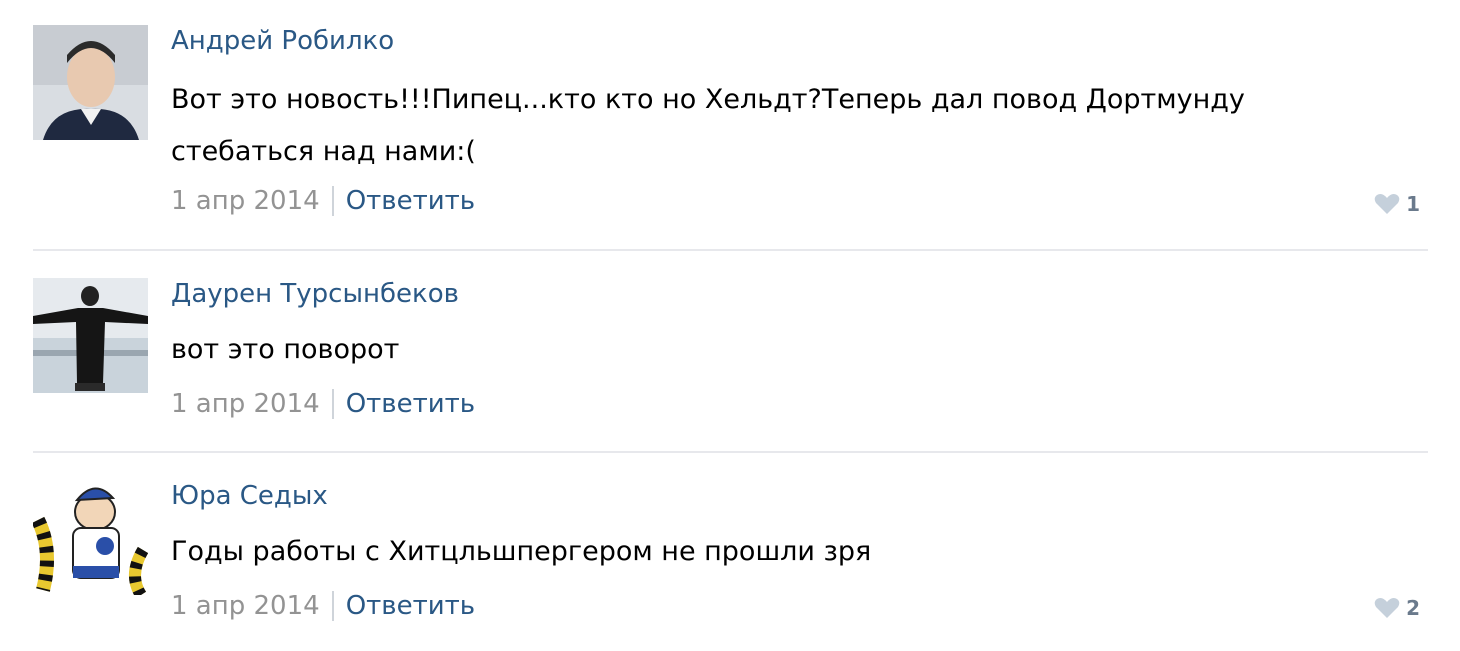  Describe the element at coordinates (746, 350) in the screenshot. I see `comment-text: вот это поворот` at that location.